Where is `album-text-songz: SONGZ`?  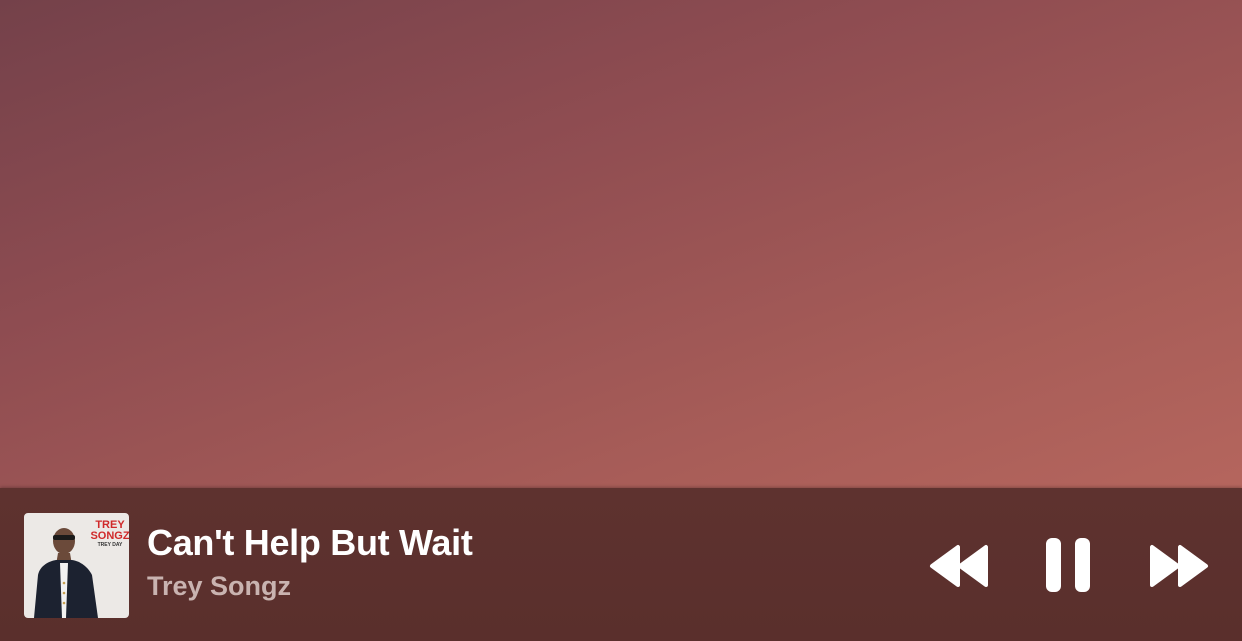 album-text-songz: SONGZ is located at coordinates (109, 536).